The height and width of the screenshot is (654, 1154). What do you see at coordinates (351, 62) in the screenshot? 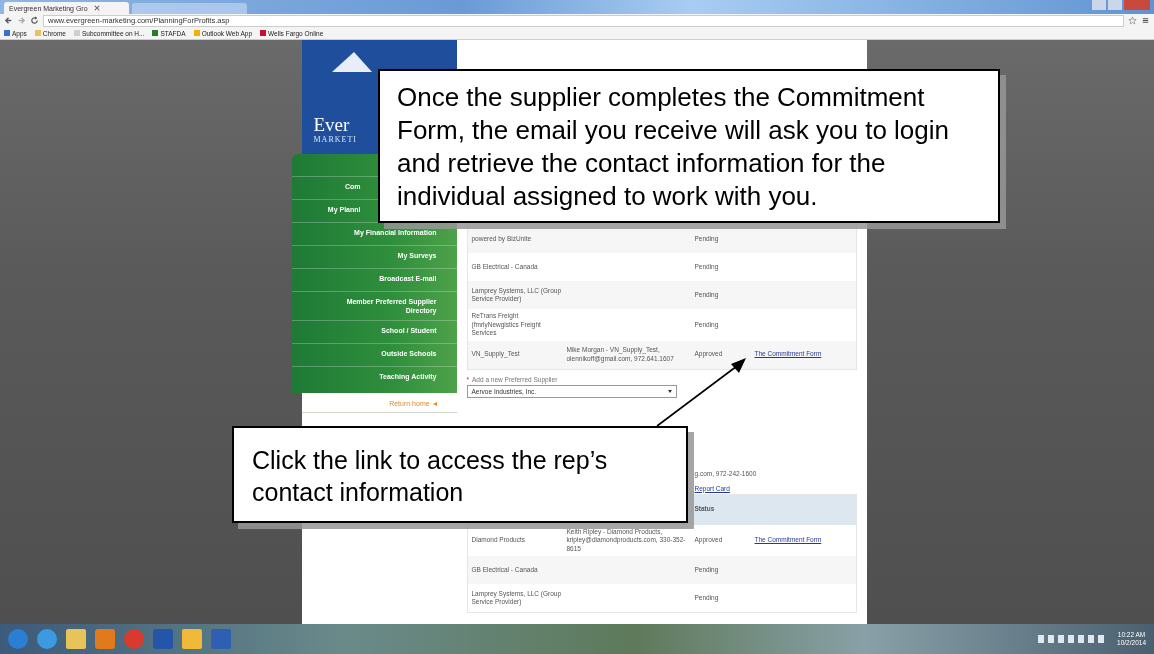
I see `roof-logo-icon` at bounding box center [351, 62].